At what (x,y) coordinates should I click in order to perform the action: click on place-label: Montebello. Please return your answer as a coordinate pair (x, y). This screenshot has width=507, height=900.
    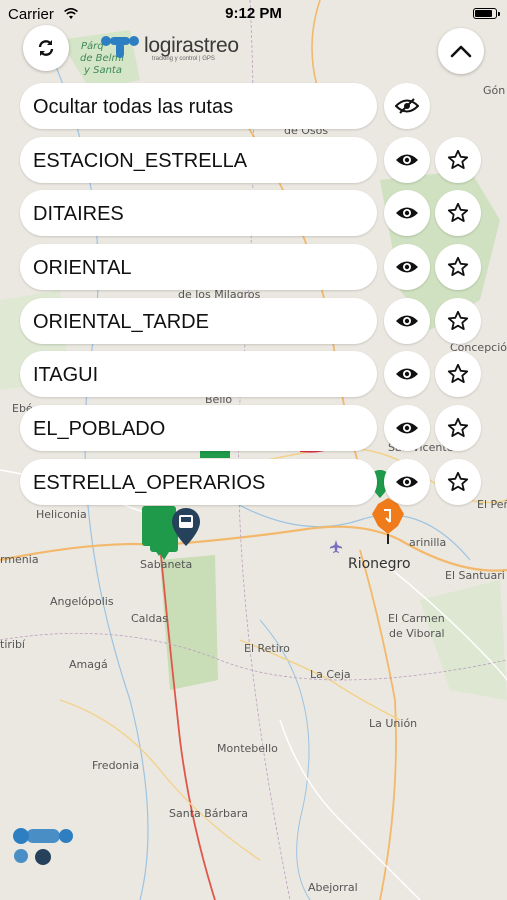
    Looking at the image, I should click on (247, 748).